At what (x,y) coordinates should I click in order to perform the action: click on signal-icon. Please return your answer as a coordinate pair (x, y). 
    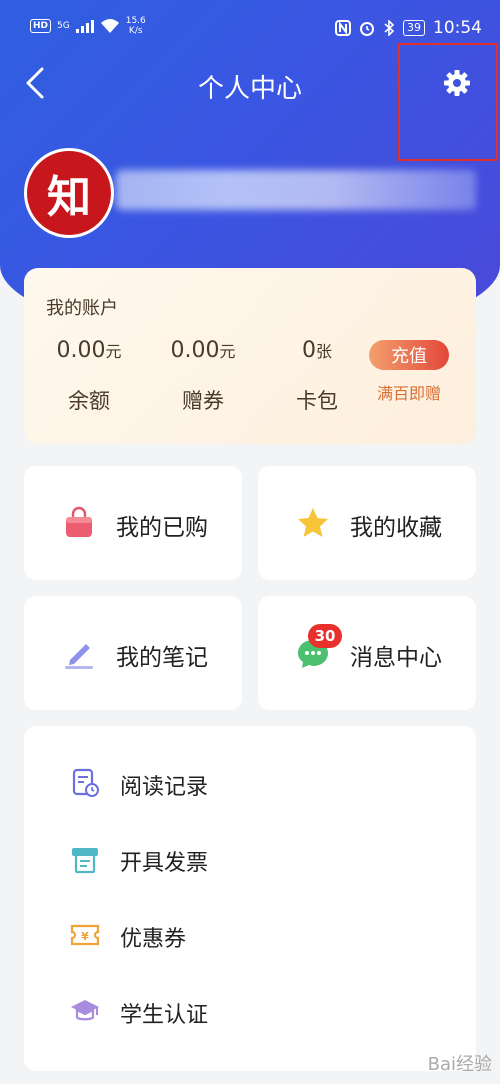
    Looking at the image, I should click on (84, 26).